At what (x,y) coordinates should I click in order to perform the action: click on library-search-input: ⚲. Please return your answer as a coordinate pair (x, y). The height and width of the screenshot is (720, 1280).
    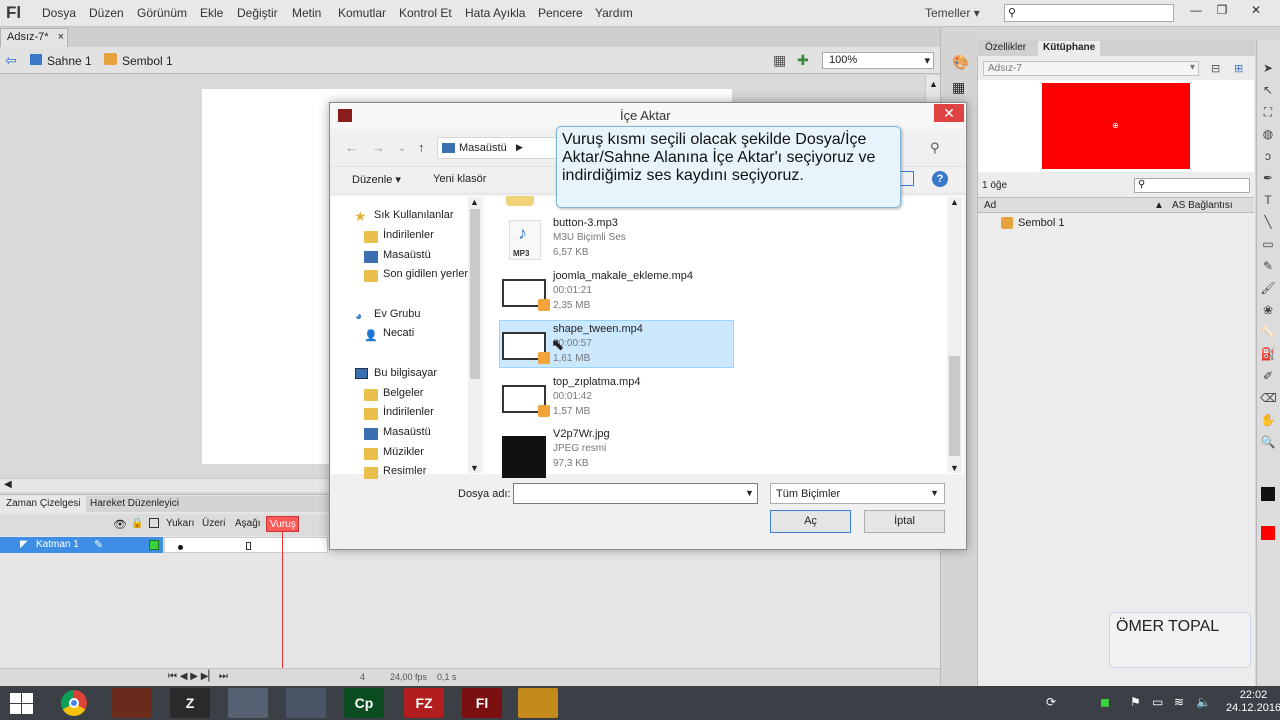
    Looking at the image, I should click on (1192, 185).